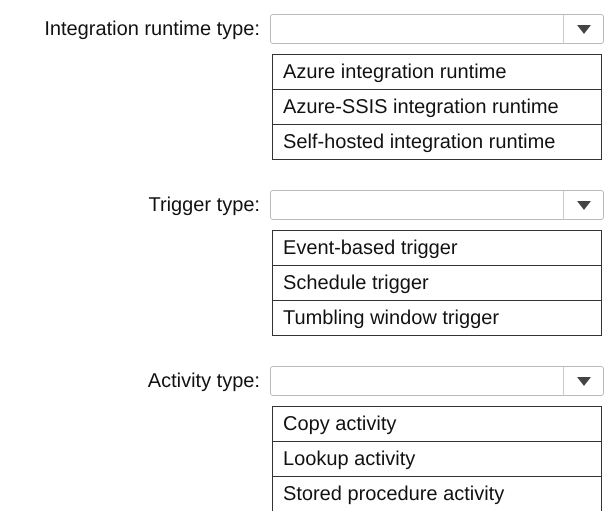  I want to click on question-label: Trigger type:, so click(204, 205).